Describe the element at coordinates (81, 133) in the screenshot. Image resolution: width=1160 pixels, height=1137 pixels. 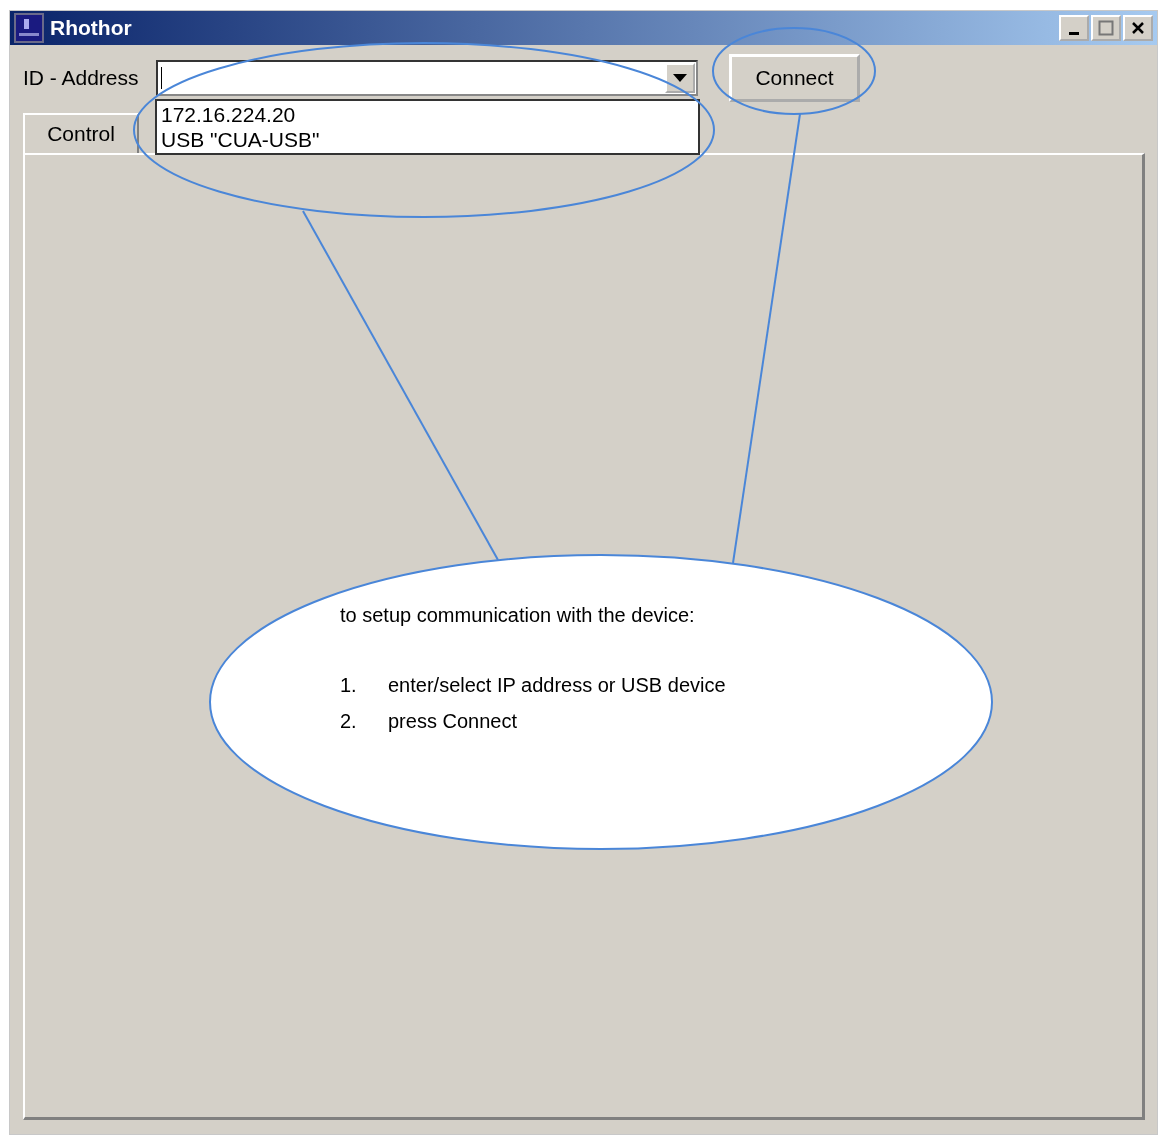
I see `tab: Control` at that location.